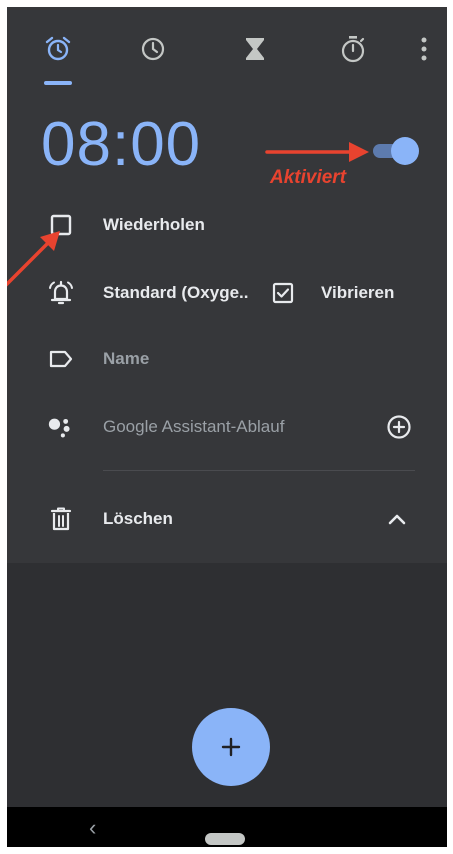 The image size is (453, 854). I want to click on tab-stopwatch, so click(353, 49).